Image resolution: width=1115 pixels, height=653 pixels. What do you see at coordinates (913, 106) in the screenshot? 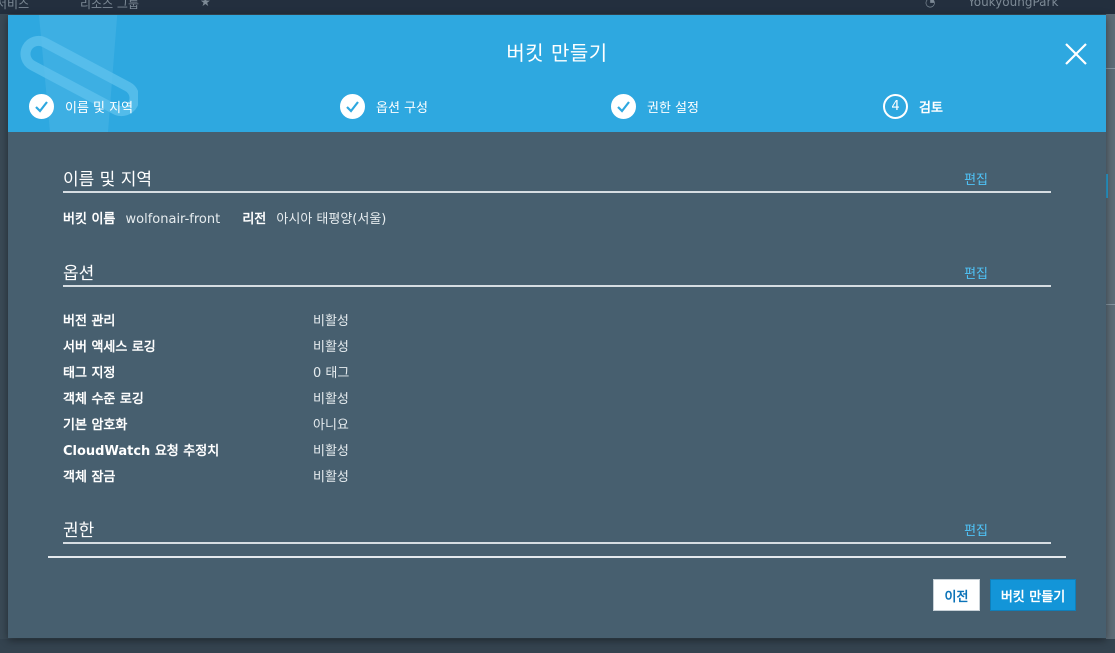
I see `step-review: 4 검토` at bounding box center [913, 106].